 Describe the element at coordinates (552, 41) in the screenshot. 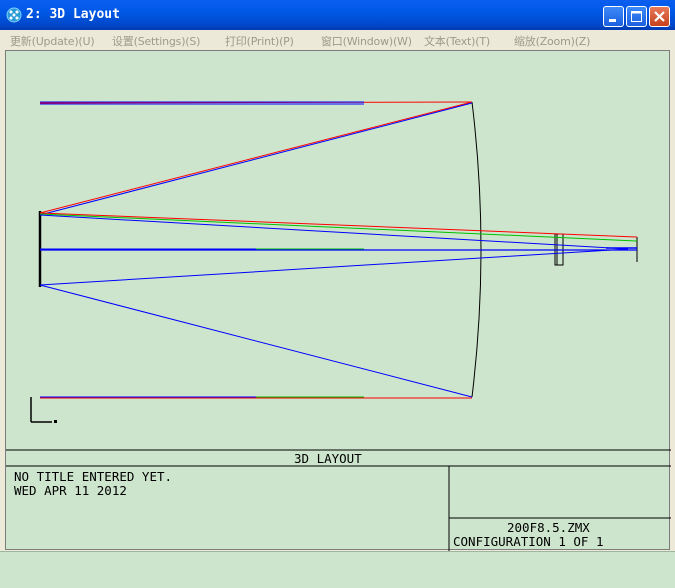

I see `menu-zoom: 缩放(Zoom)(Z)` at that location.